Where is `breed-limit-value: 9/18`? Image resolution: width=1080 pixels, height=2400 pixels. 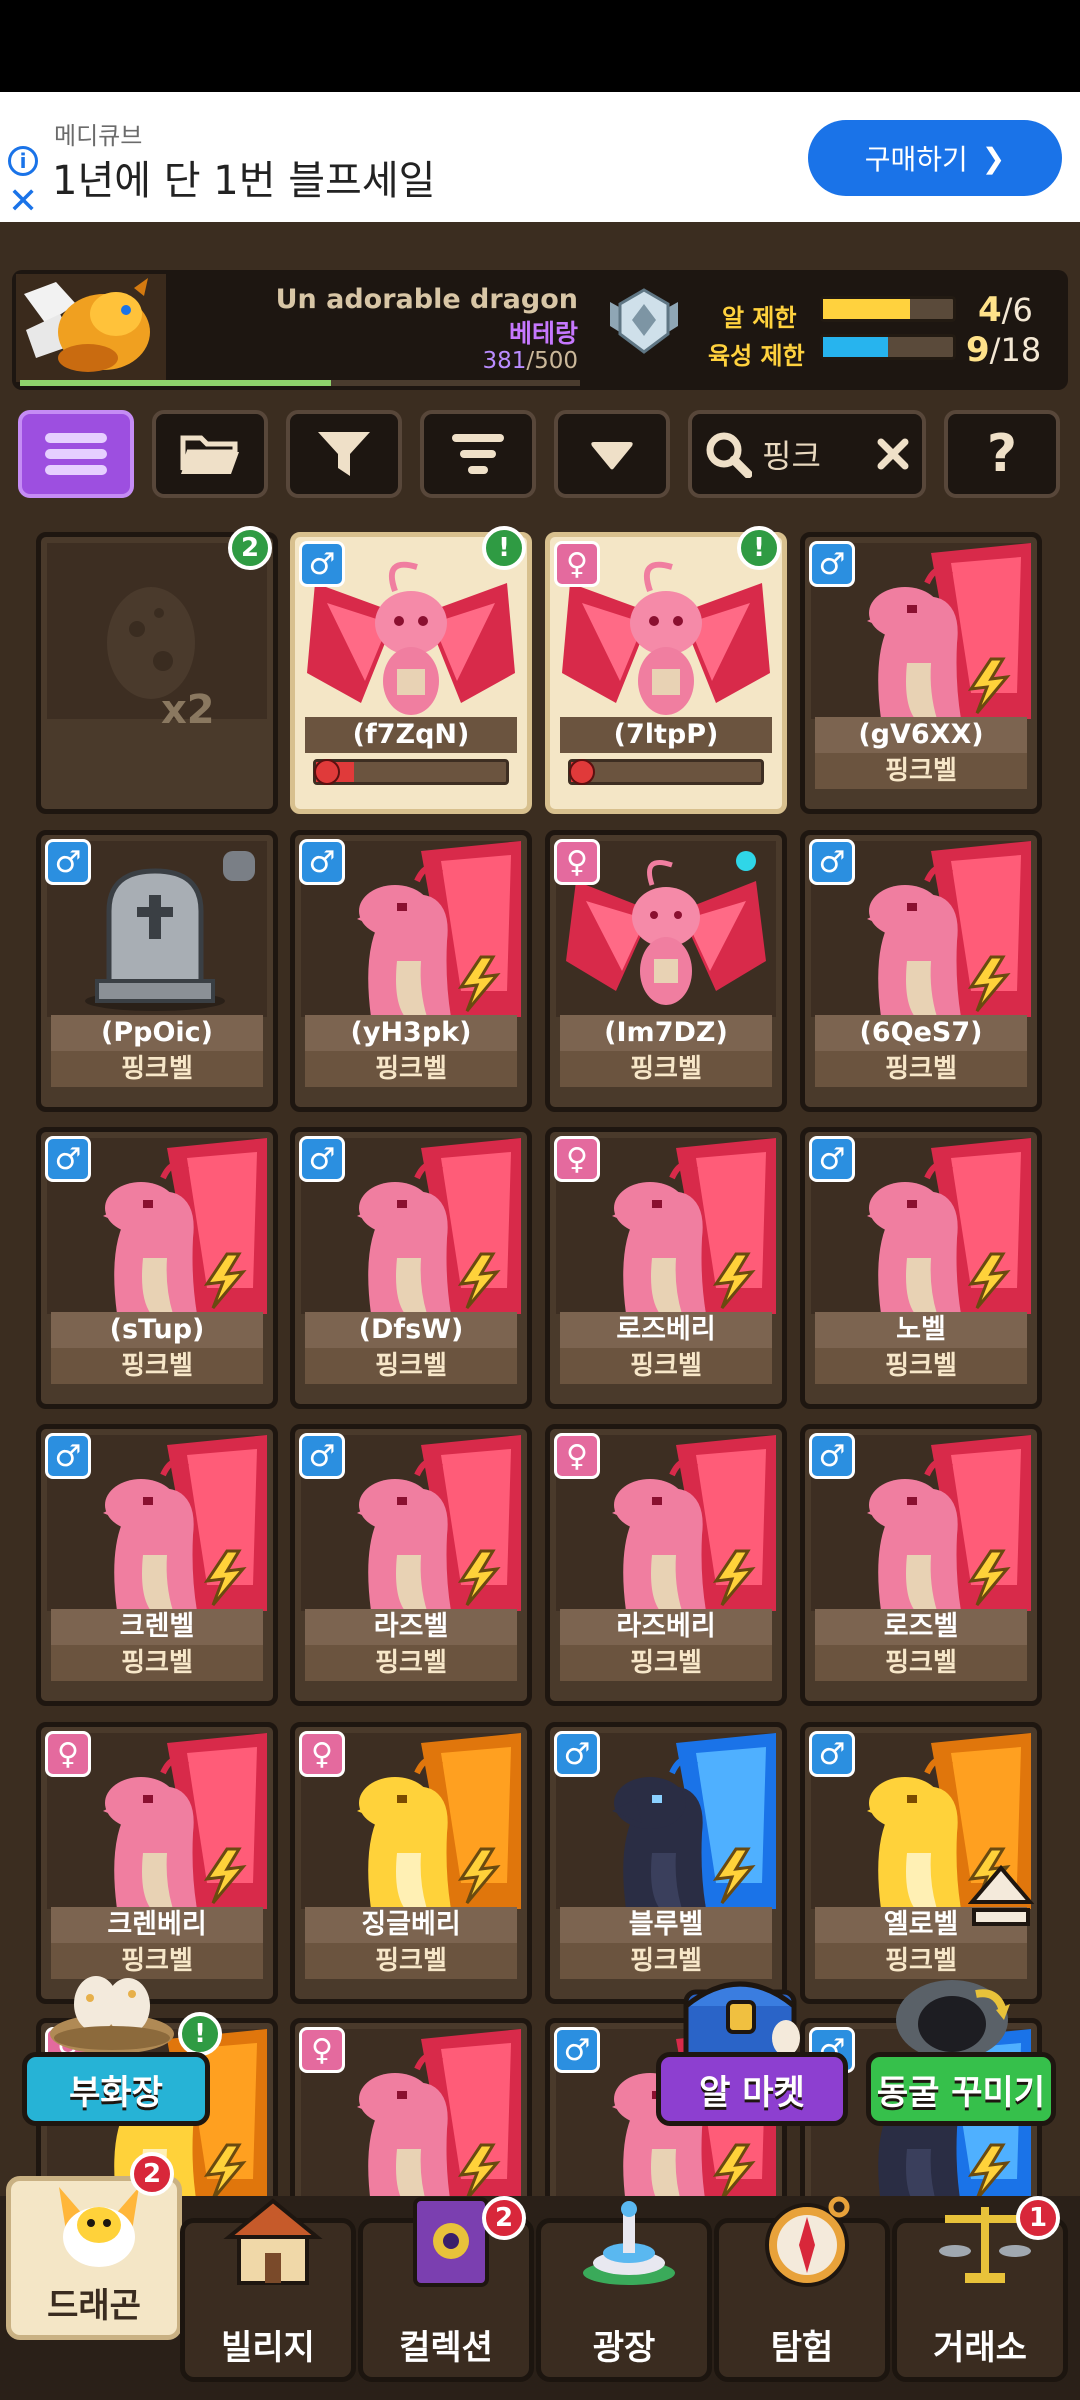 breed-limit-value: 9/18 is located at coordinates (1003, 350).